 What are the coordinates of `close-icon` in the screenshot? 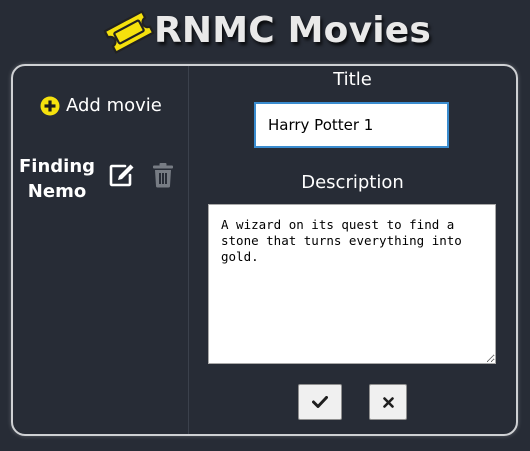 It's located at (388, 402).